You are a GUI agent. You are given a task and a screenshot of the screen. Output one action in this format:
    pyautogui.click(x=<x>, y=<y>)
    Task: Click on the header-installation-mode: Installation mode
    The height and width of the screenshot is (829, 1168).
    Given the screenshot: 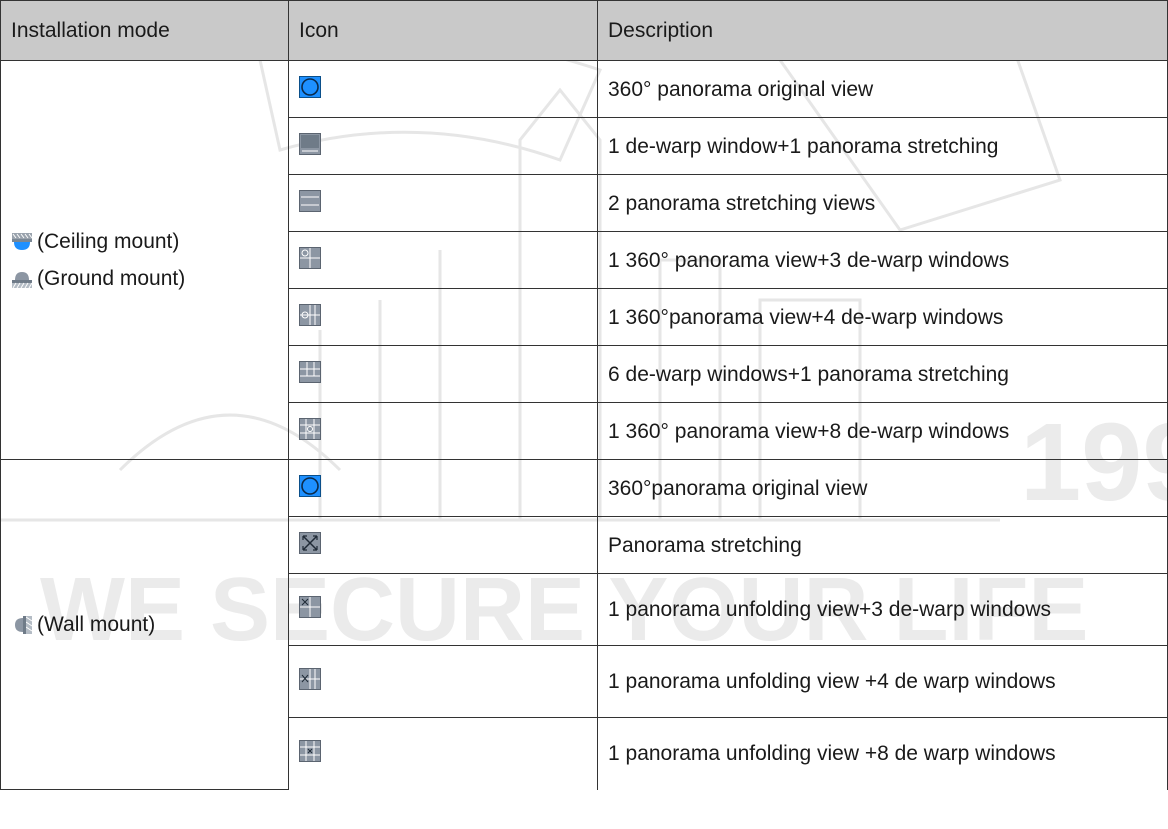 What is the action you would take?
    pyautogui.click(x=144, y=30)
    